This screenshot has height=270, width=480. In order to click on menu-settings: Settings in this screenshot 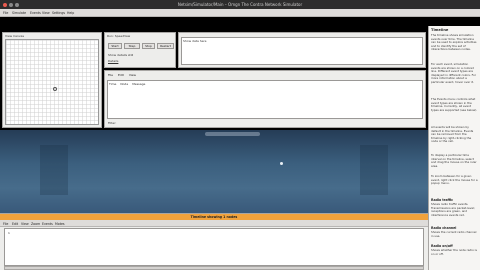, I will do `click(58, 13)`.